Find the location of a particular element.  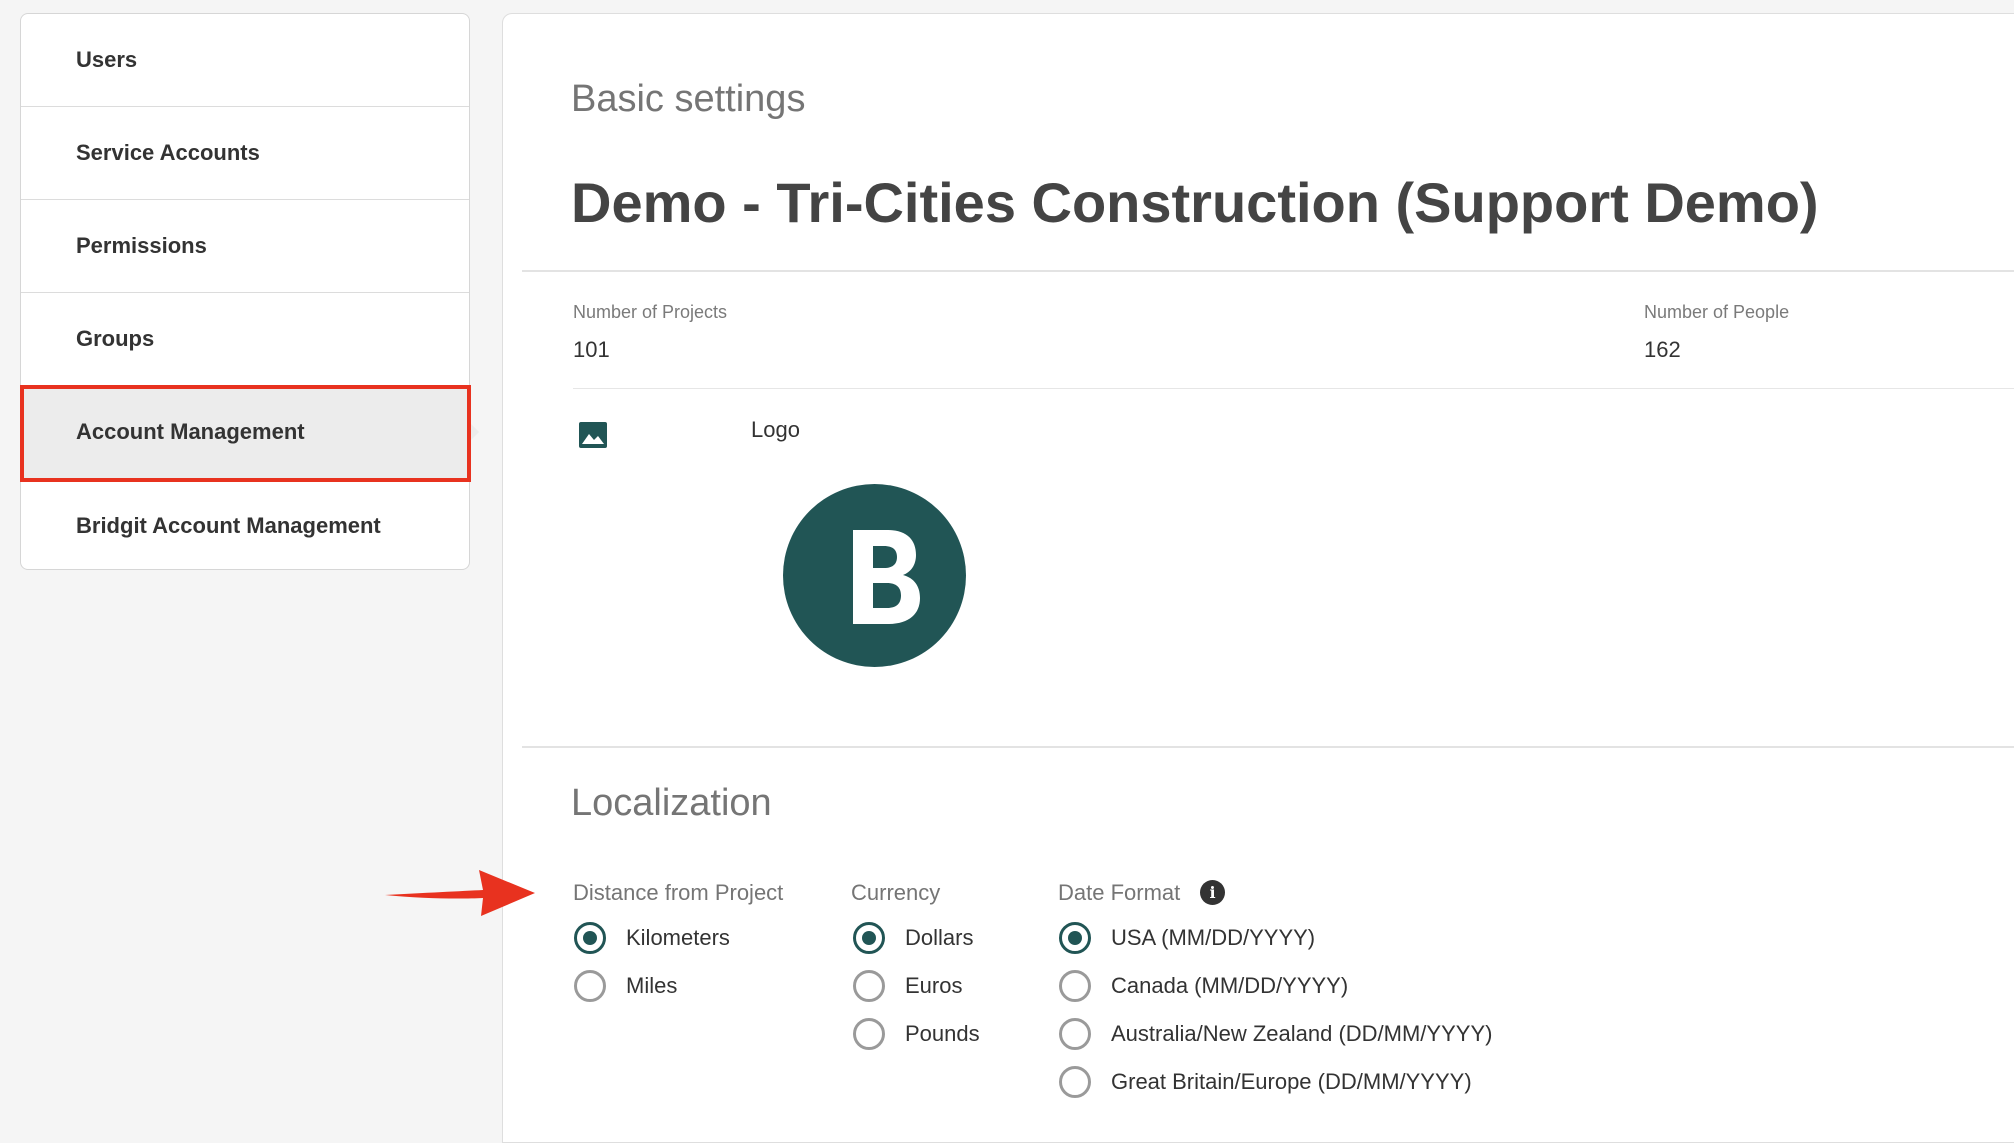

radio-date-australia: Australia/New Zealand (DD/MM/YYYY) is located at coordinates (1275, 1034).